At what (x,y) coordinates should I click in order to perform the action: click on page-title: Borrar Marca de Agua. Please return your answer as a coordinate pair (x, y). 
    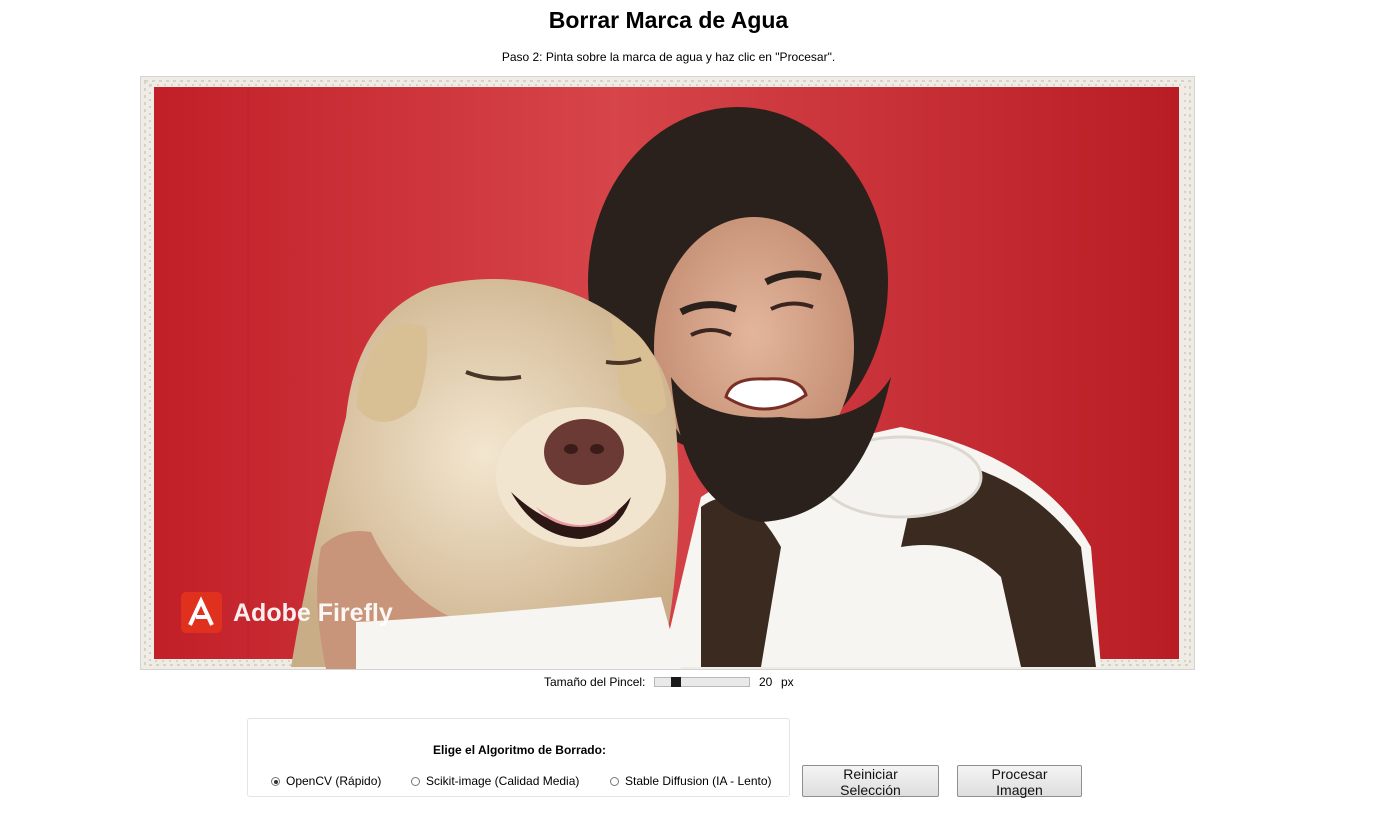
    Looking at the image, I should click on (668, 20).